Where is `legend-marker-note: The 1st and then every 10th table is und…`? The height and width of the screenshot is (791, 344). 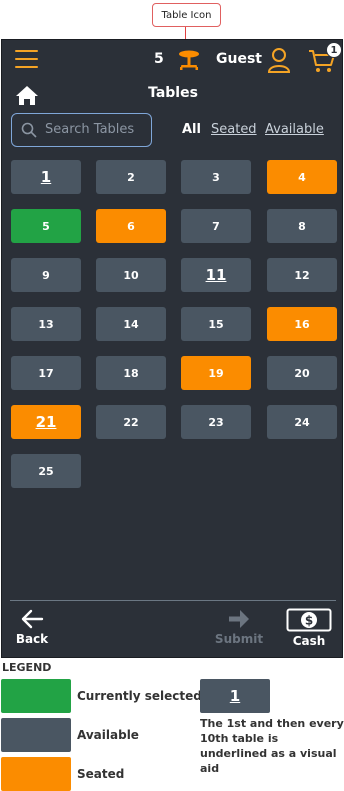
legend-marker-note: The 1st and then every 10th table is und… is located at coordinates (272, 746).